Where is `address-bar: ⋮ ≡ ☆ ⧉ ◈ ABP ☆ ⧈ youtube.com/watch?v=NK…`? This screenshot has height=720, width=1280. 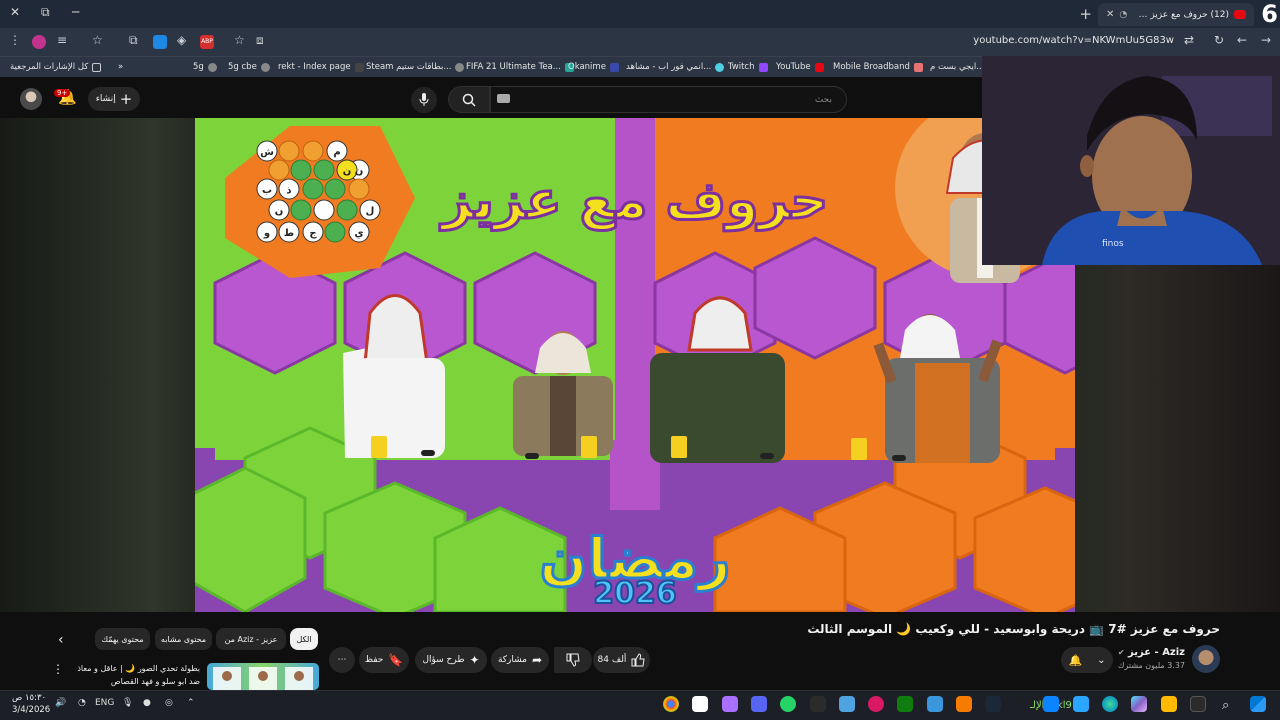
address-bar: ⋮ ≡ ☆ ⧉ ◈ ABP ☆ ⧈ youtube.com/watch?v=NK… is located at coordinates (640, 42).